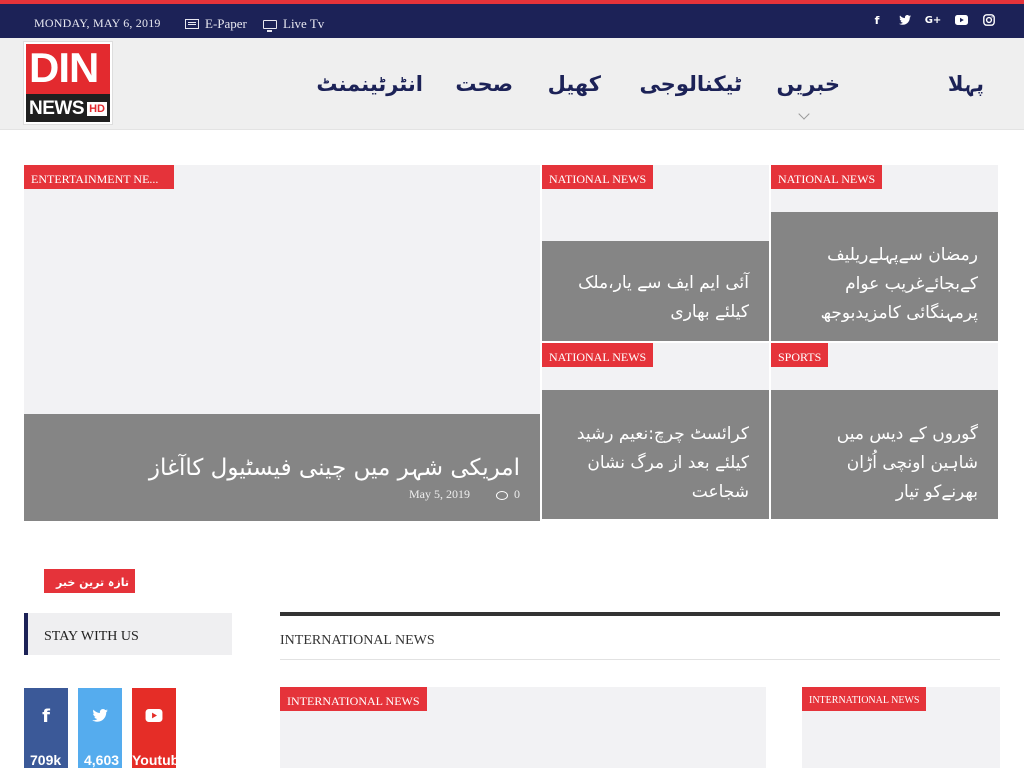 Image resolution: width=1024 pixels, height=768 pixels. I want to click on nav-item-health: صحت, so click(484, 84).